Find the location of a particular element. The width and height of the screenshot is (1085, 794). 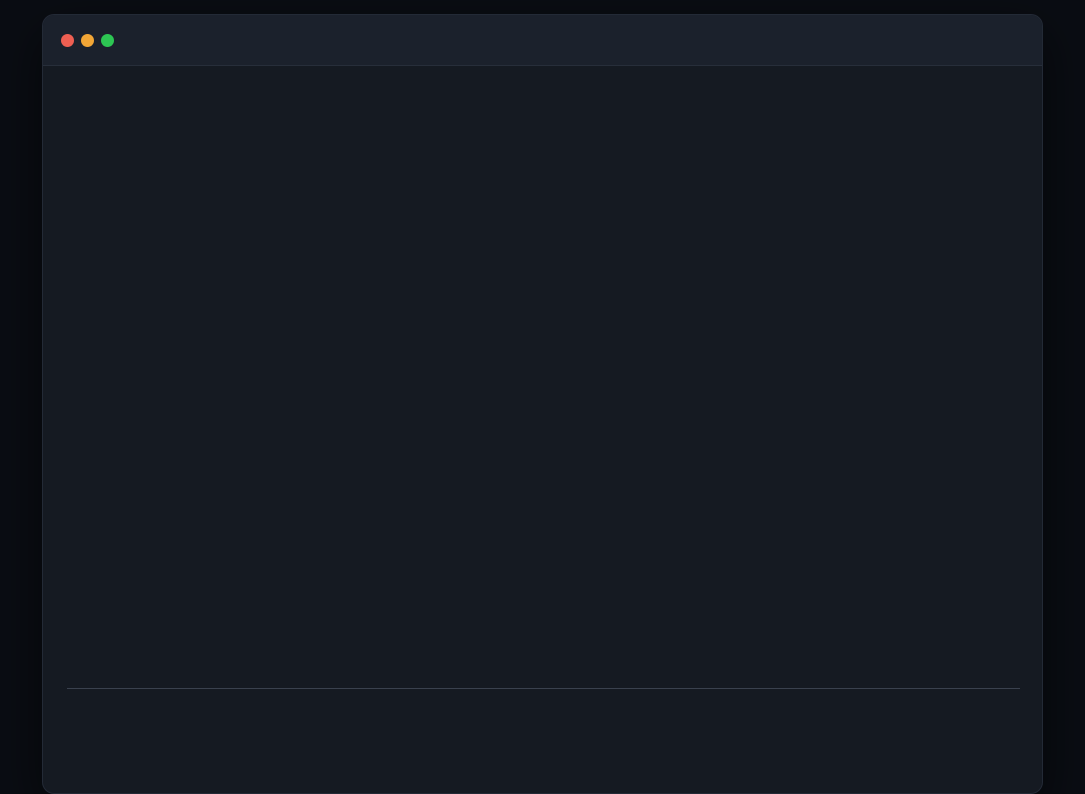

profile-stats-title is located at coordinates (542, 535).